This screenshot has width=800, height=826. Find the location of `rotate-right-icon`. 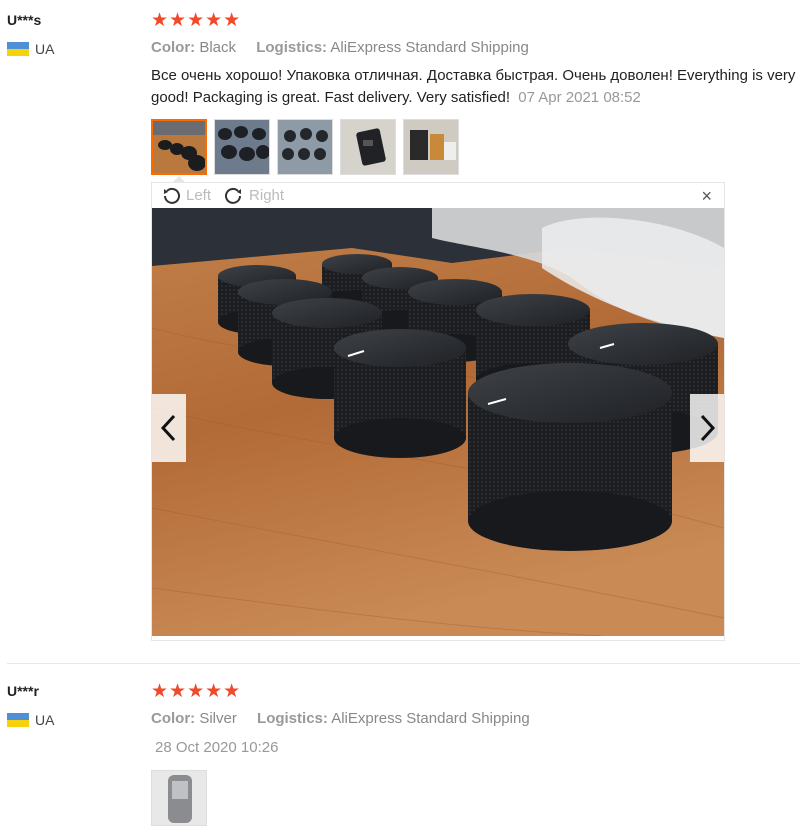

rotate-right-icon is located at coordinates (233, 195).